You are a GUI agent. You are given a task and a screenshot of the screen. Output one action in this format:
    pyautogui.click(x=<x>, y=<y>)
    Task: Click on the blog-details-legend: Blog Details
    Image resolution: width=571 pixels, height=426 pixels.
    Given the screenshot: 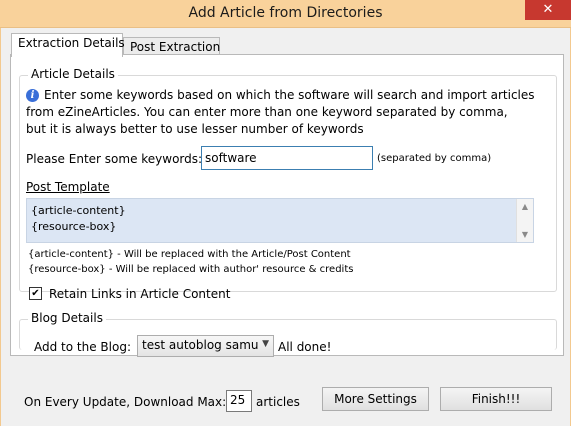 What is the action you would take?
    pyautogui.click(x=67, y=318)
    